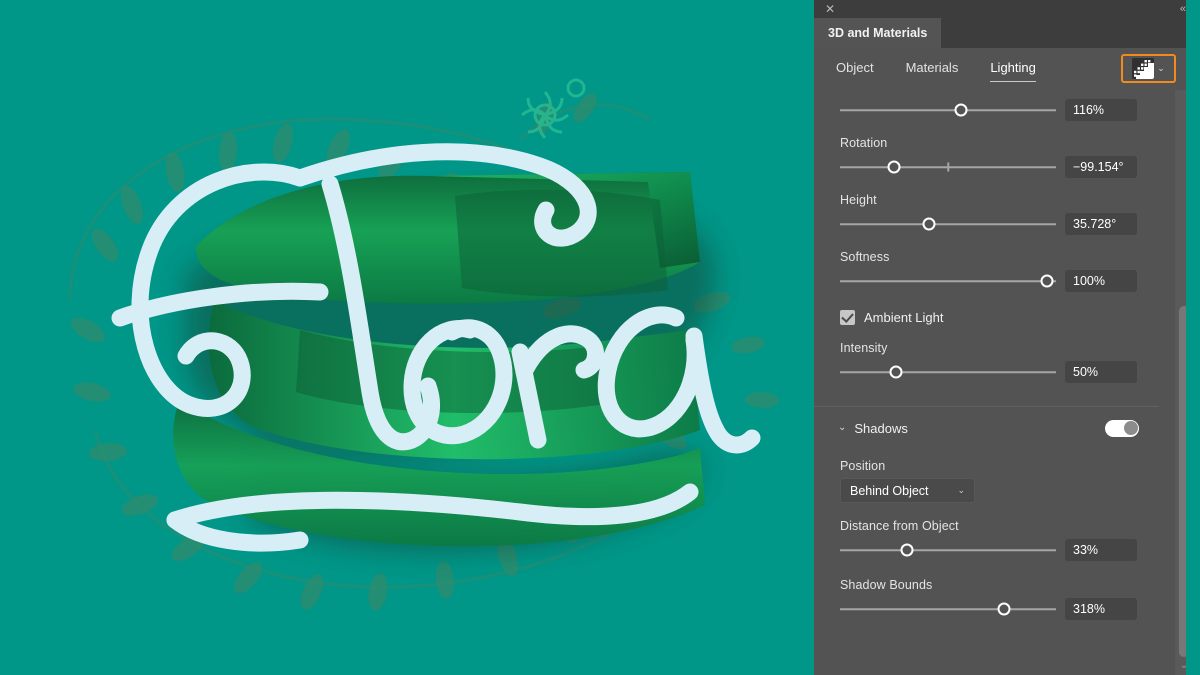 The width and height of the screenshot is (1200, 675). I want to click on slider-intensity, so click(948, 372).